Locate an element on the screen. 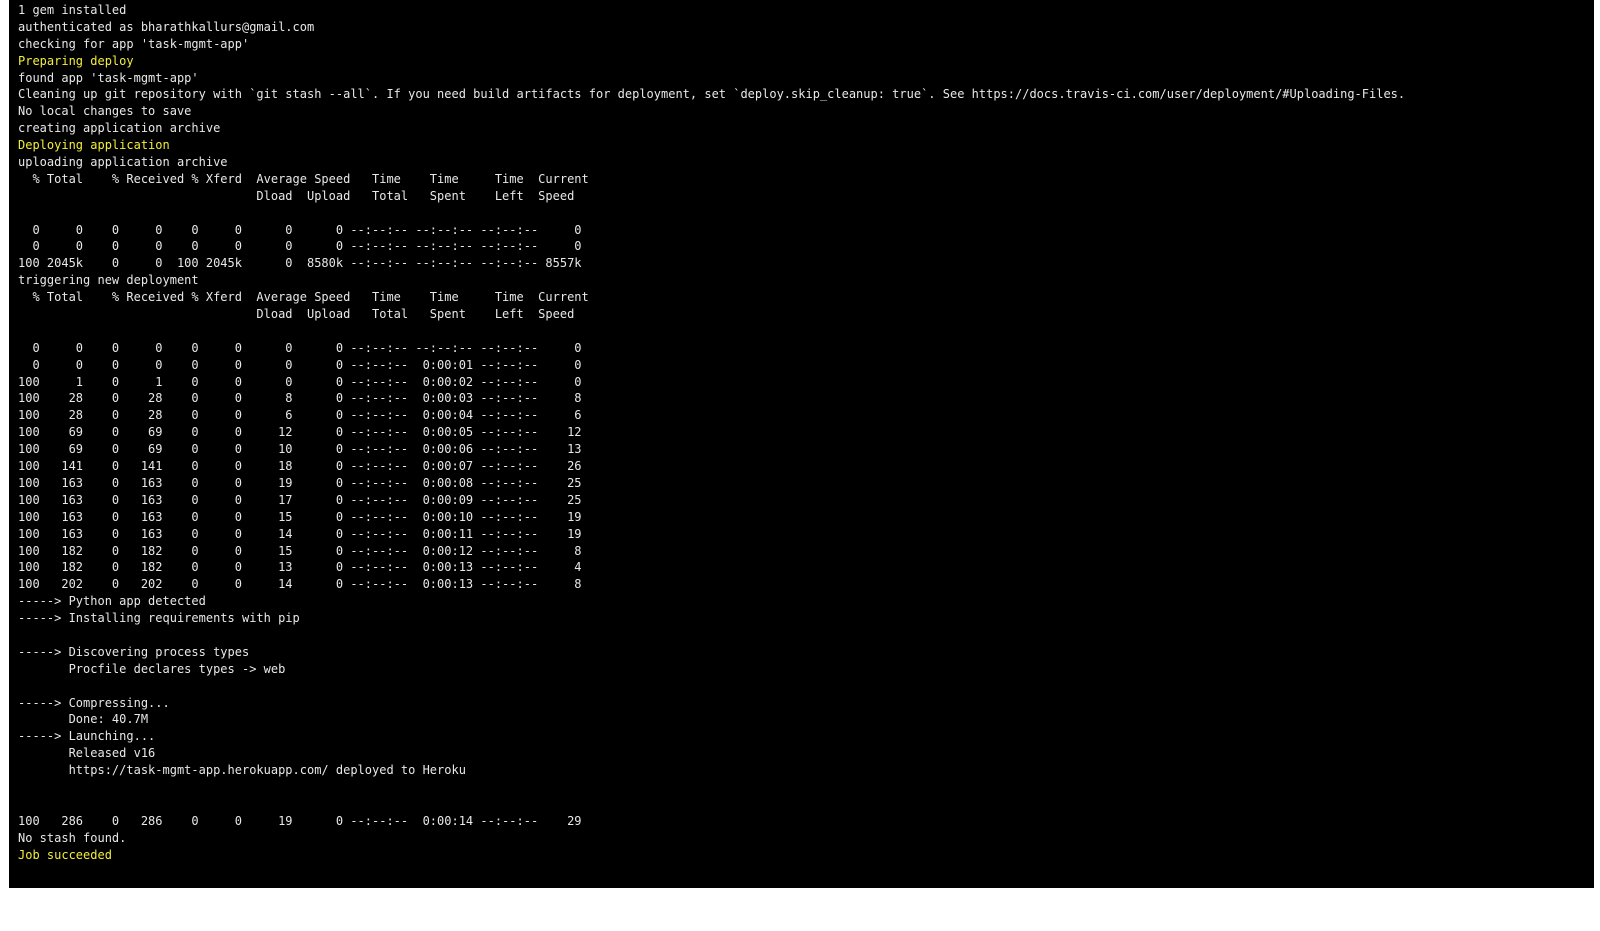  log-line: triggering new deployment is located at coordinates (108, 280).